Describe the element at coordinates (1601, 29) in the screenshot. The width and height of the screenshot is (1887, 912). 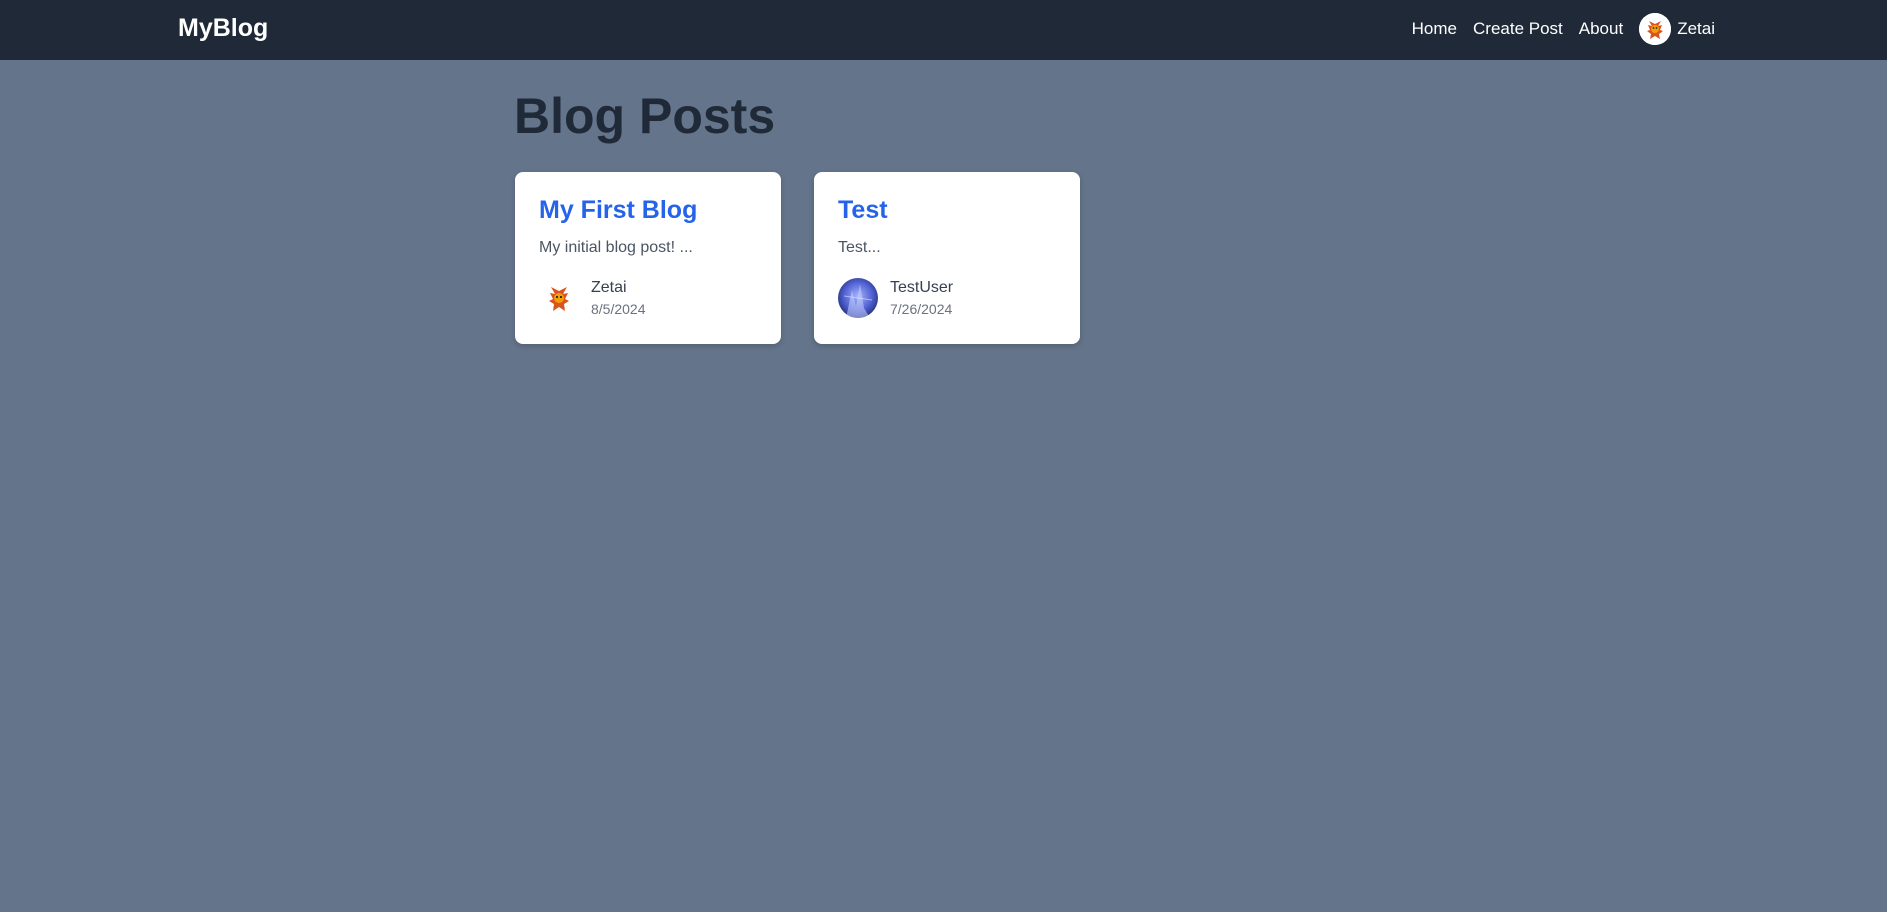
I see `nav-link-about: About` at that location.